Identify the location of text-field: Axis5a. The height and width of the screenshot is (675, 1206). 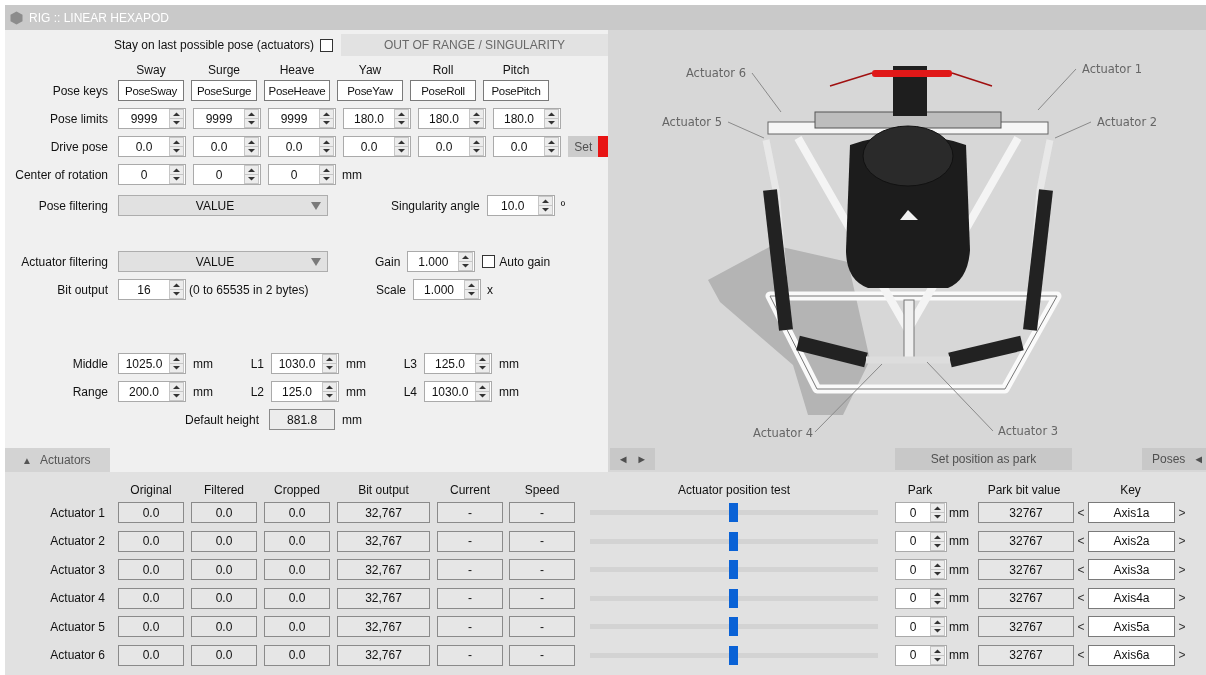
(1131, 627).